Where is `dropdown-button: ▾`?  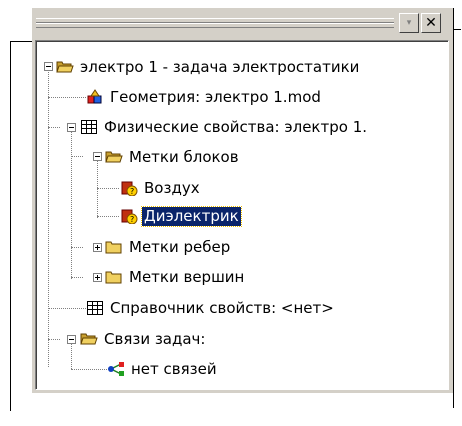
dropdown-button: ▾ is located at coordinates (409, 23).